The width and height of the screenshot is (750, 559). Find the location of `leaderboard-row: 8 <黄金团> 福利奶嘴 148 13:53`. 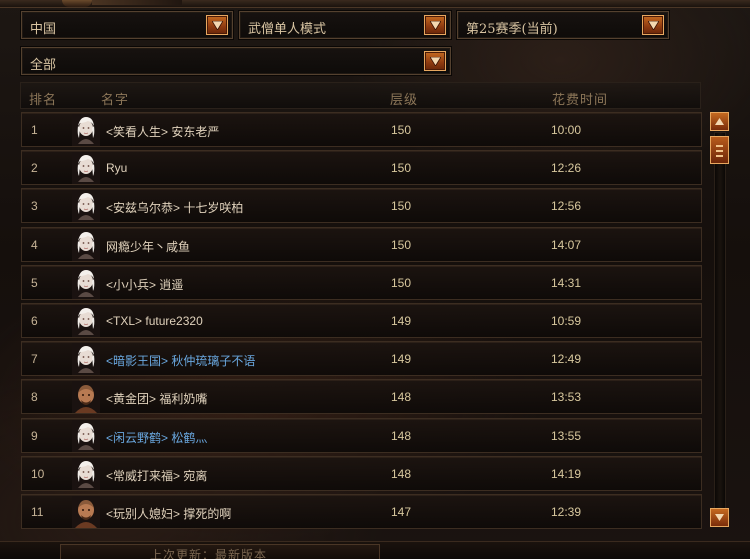

leaderboard-row: 8 <黄金团> 福利奶嘴 148 13:53 is located at coordinates (361, 396).